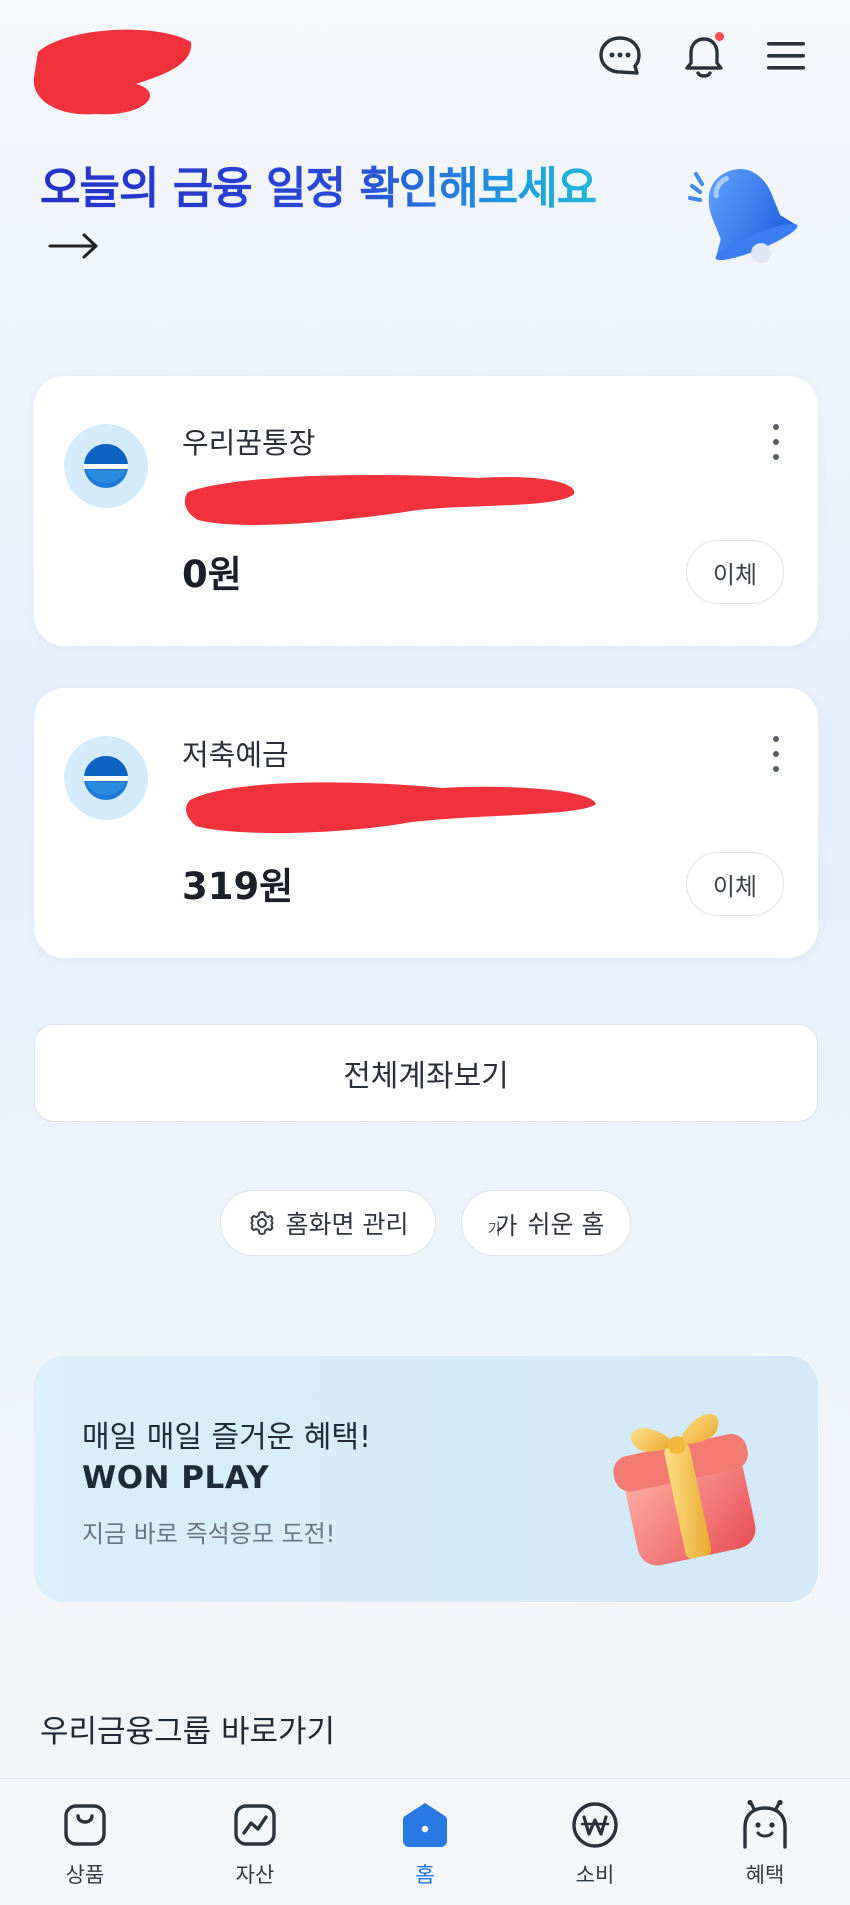  Describe the element at coordinates (704, 56) in the screenshot. I see `bell-icon` at that location.